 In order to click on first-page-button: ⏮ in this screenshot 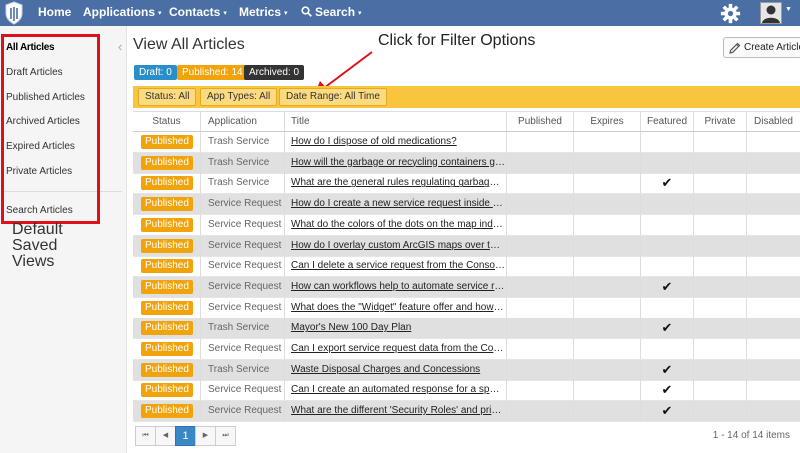, I will do `click(145, 436)`.